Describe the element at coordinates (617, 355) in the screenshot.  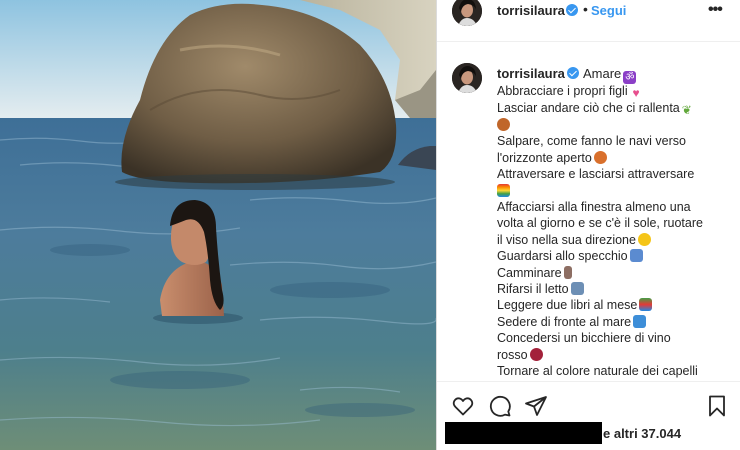
I see `caption-line: rosso` at that location.